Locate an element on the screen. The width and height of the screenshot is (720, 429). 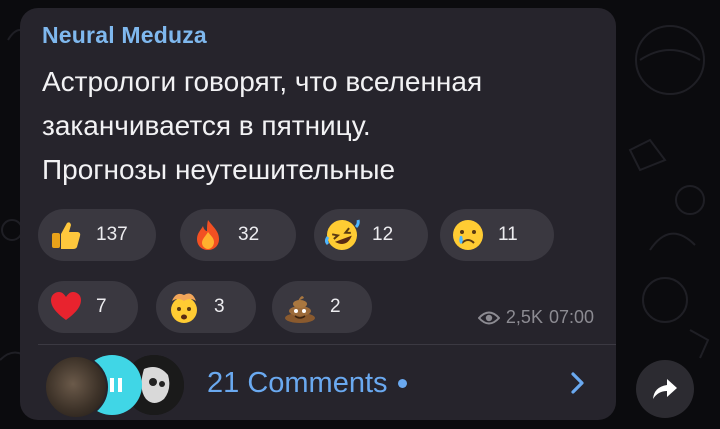
share-arrow-icon is located at coordinates (665, 389).